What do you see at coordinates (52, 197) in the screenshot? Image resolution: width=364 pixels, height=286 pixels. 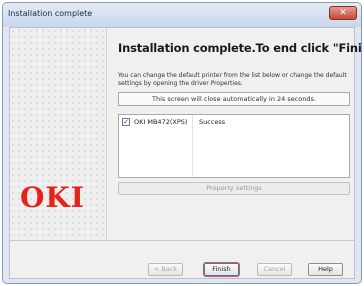 I see `oki-logo: OKI` at bounding box center [52, 197].